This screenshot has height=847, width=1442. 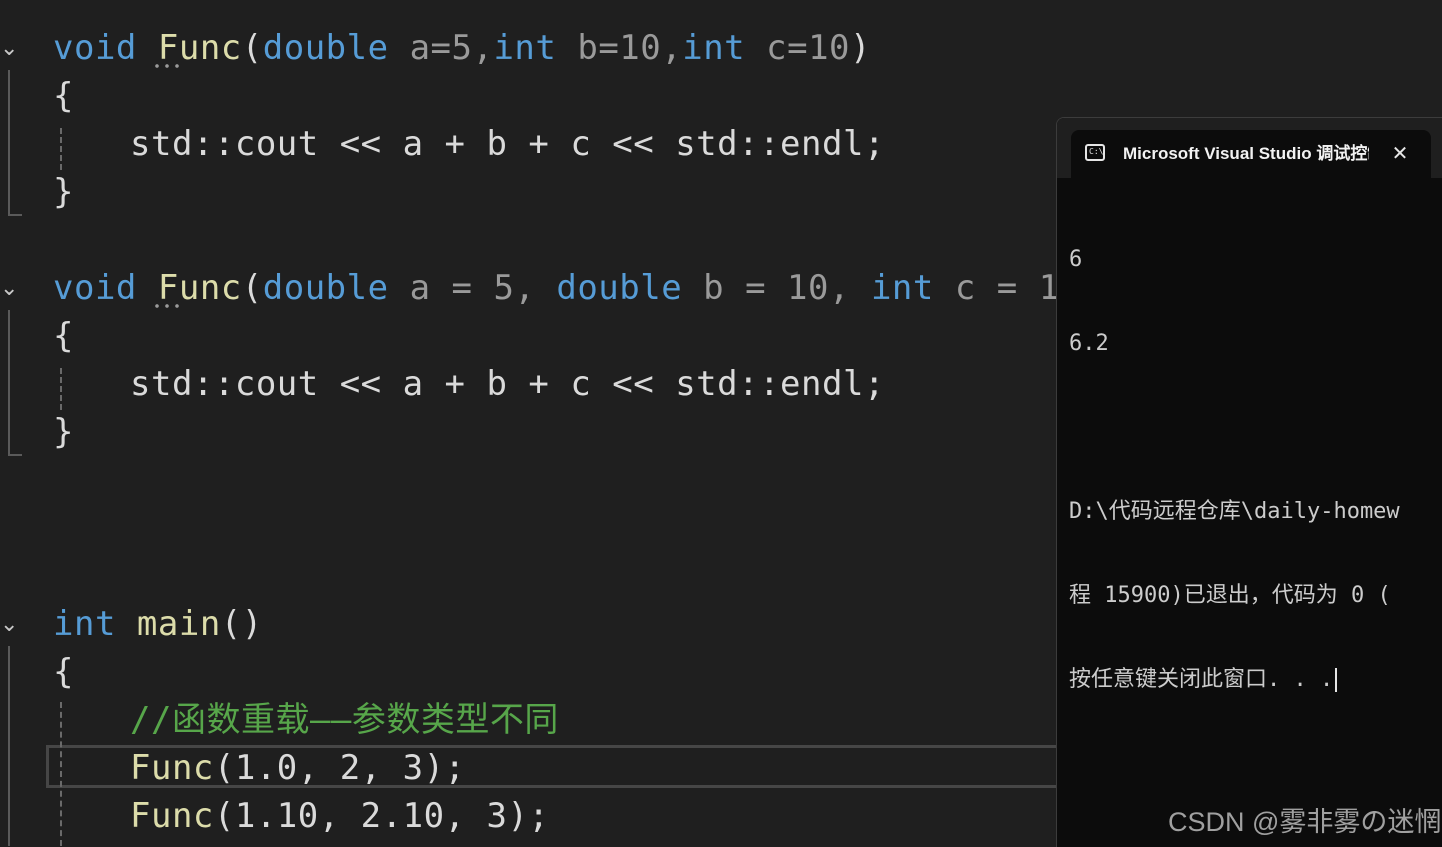 What do you see at coordinates (1089, 343) in the screenshot?
I see `console-line: 6.2` at bounding box center [1089, 343].